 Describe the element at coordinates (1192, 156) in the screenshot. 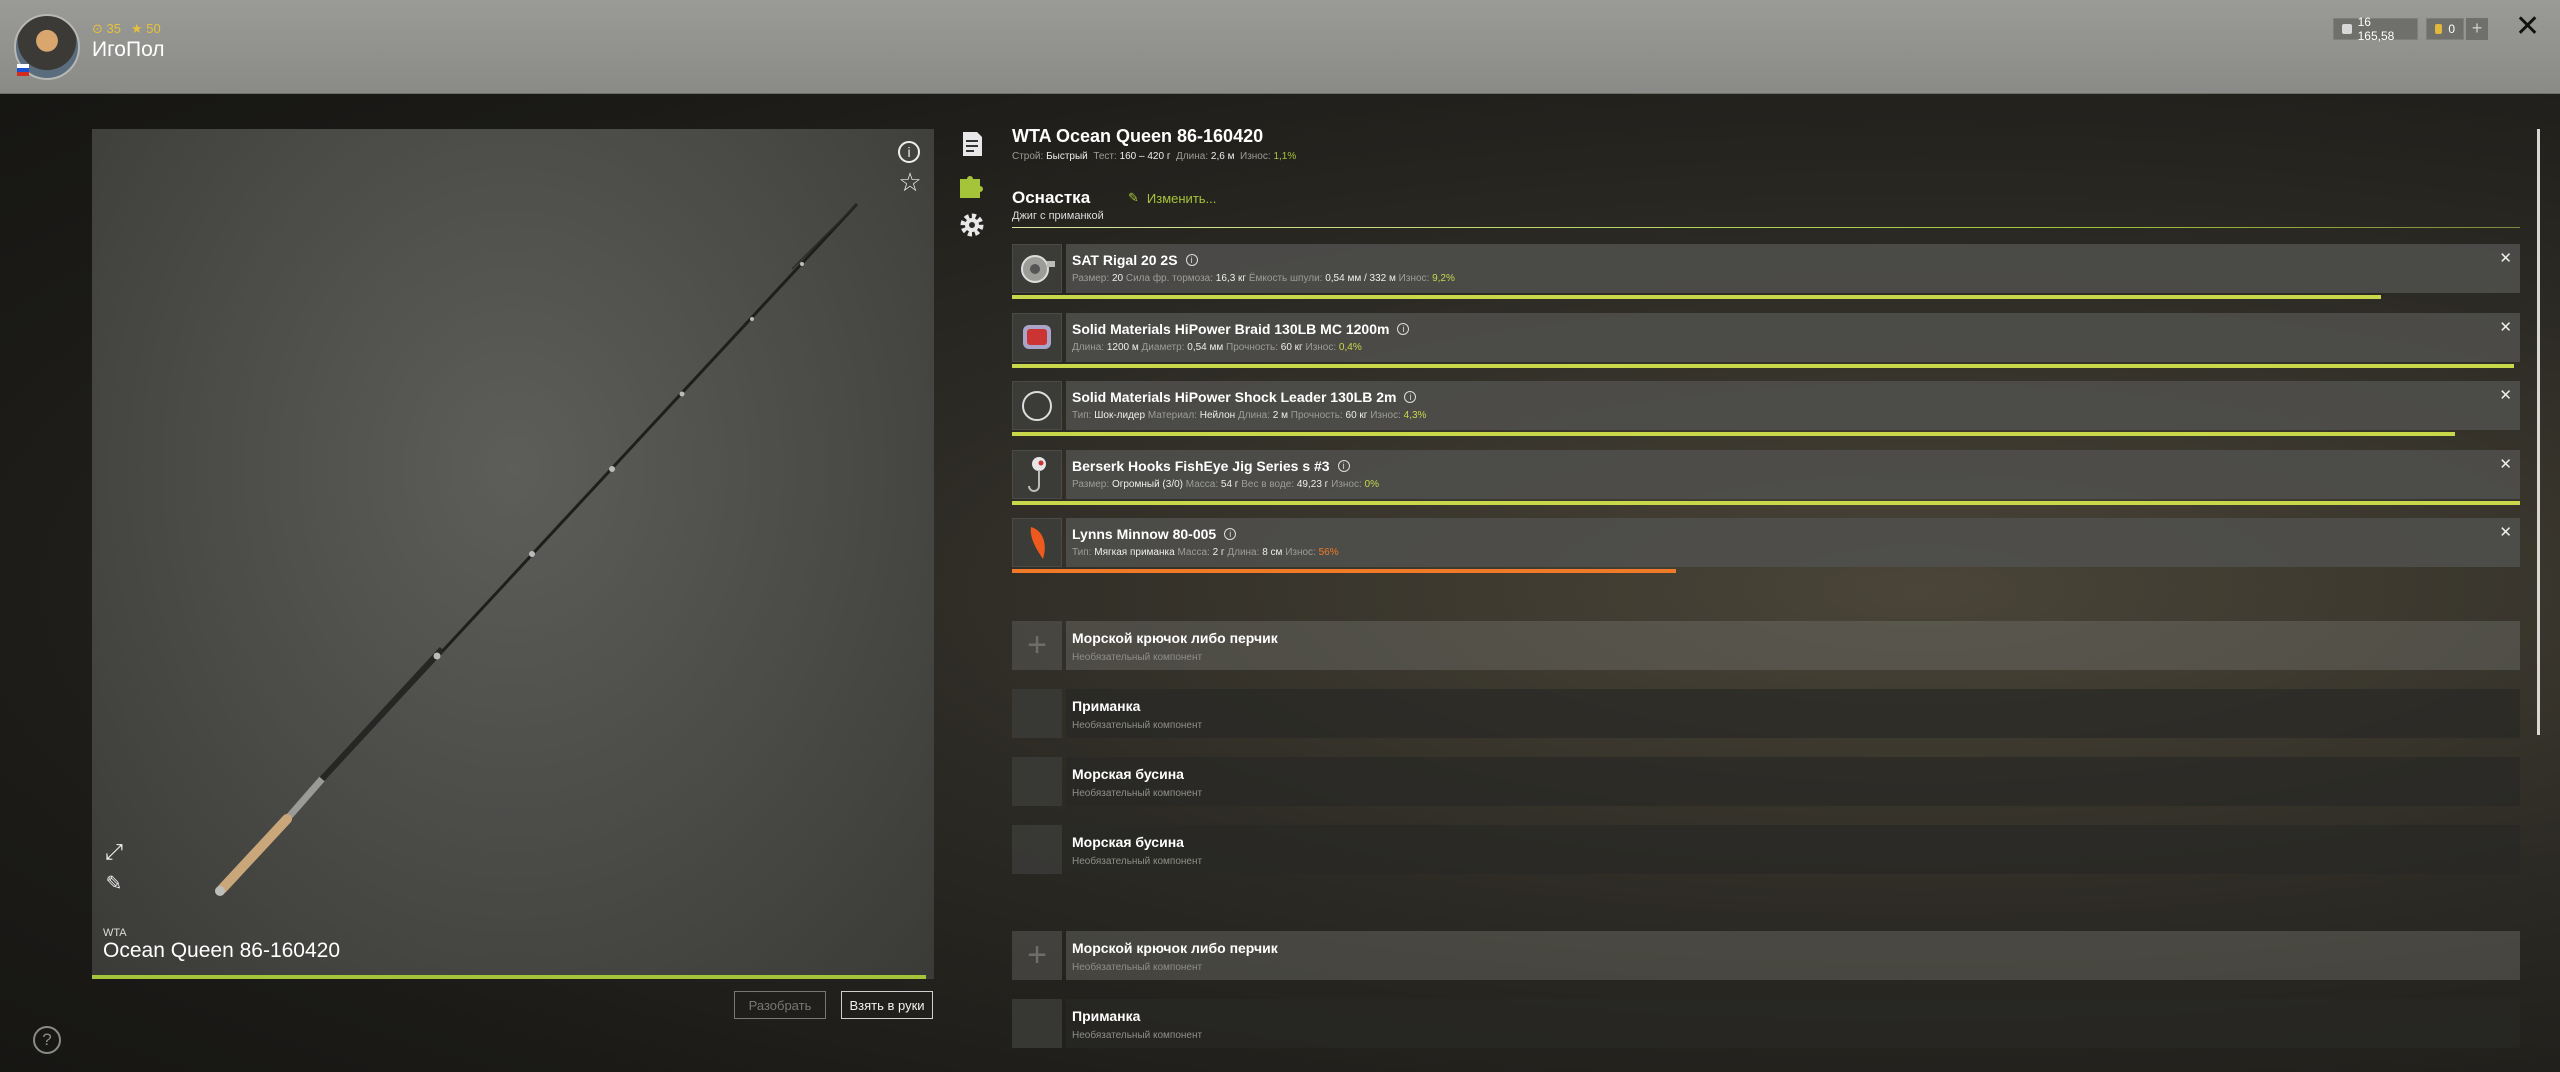

I see `spec-label: Длина:` at that location.